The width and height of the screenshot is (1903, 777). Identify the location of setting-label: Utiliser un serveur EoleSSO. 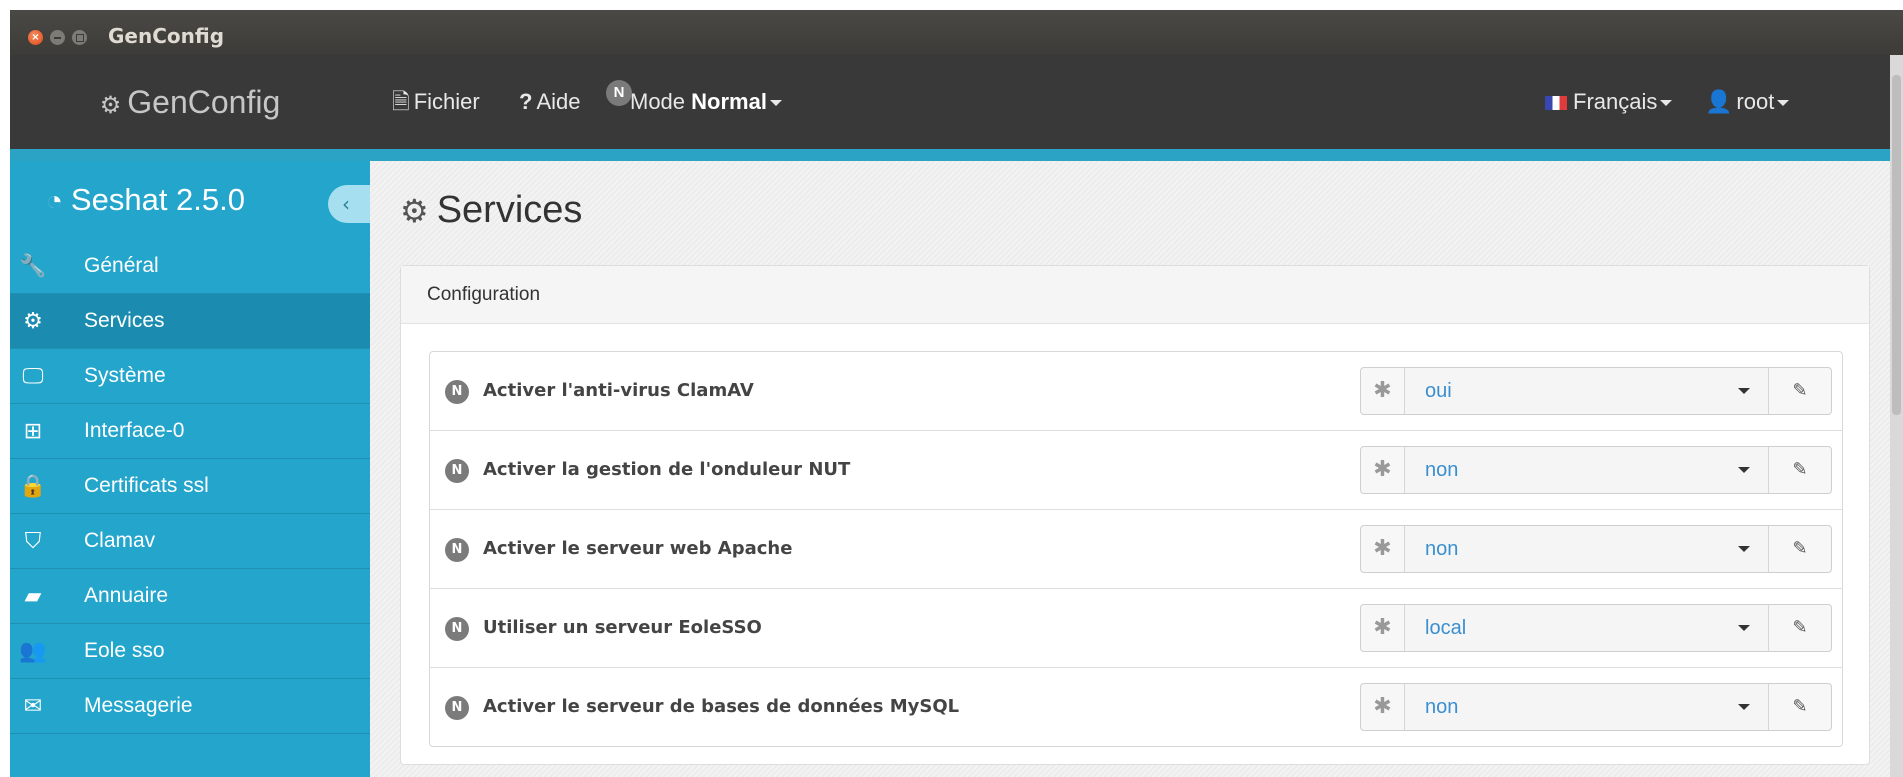
(622, 627).